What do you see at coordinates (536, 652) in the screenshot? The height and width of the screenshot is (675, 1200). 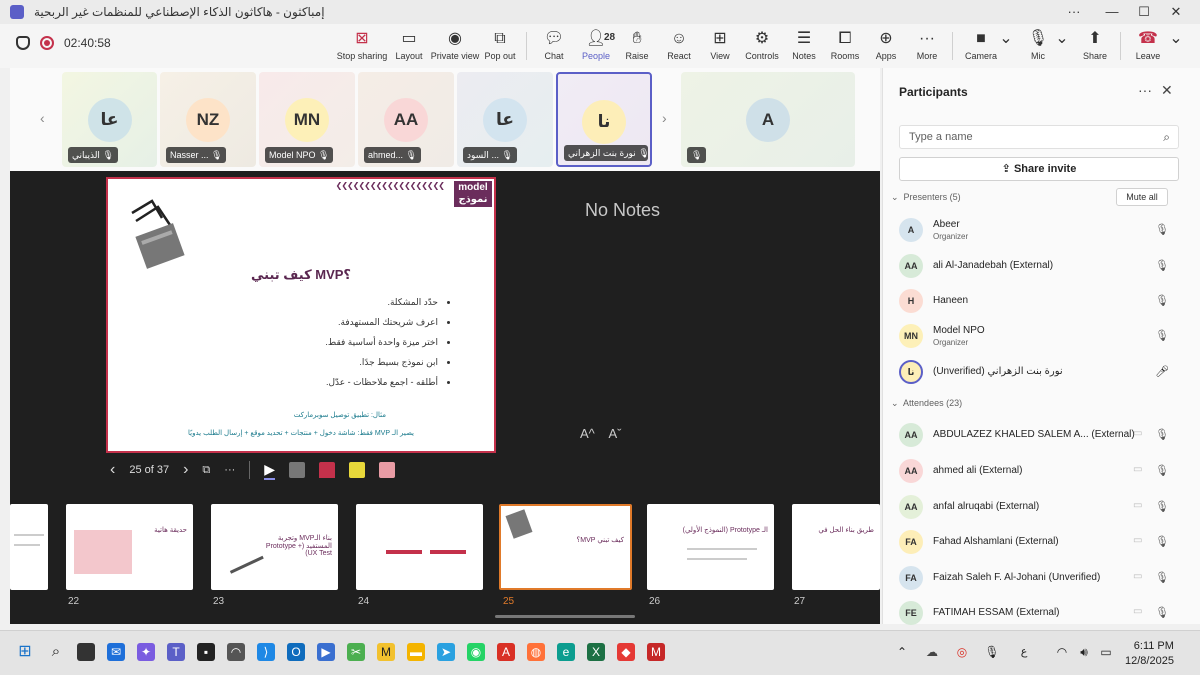 I see `firefox-icon: ◍` at bounding box center [536, 652].